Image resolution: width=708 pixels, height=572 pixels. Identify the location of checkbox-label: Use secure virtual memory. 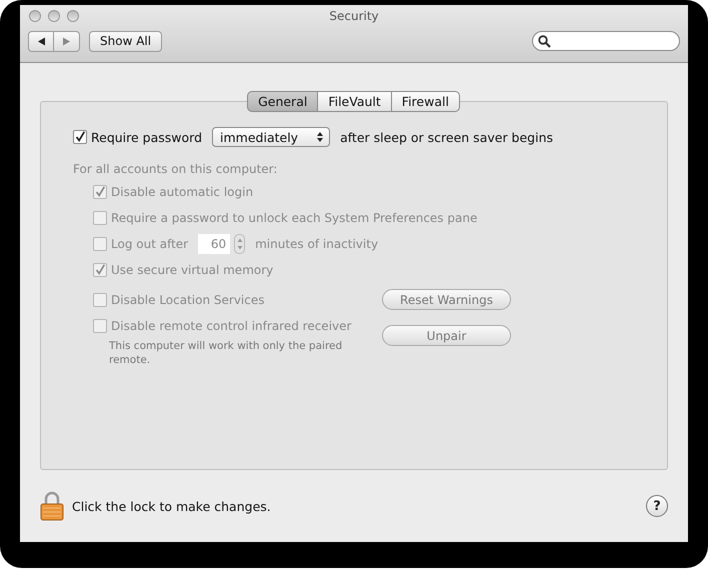
(192, 270).